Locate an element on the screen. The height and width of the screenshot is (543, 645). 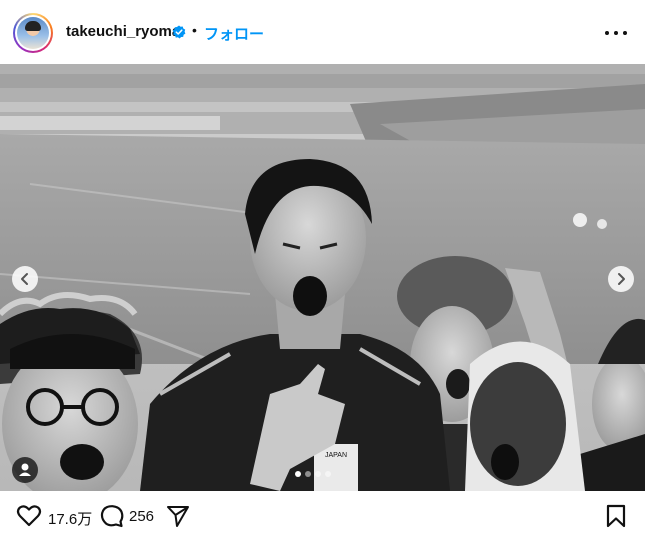
bookmark-icon is located at coordinates (616, 516).